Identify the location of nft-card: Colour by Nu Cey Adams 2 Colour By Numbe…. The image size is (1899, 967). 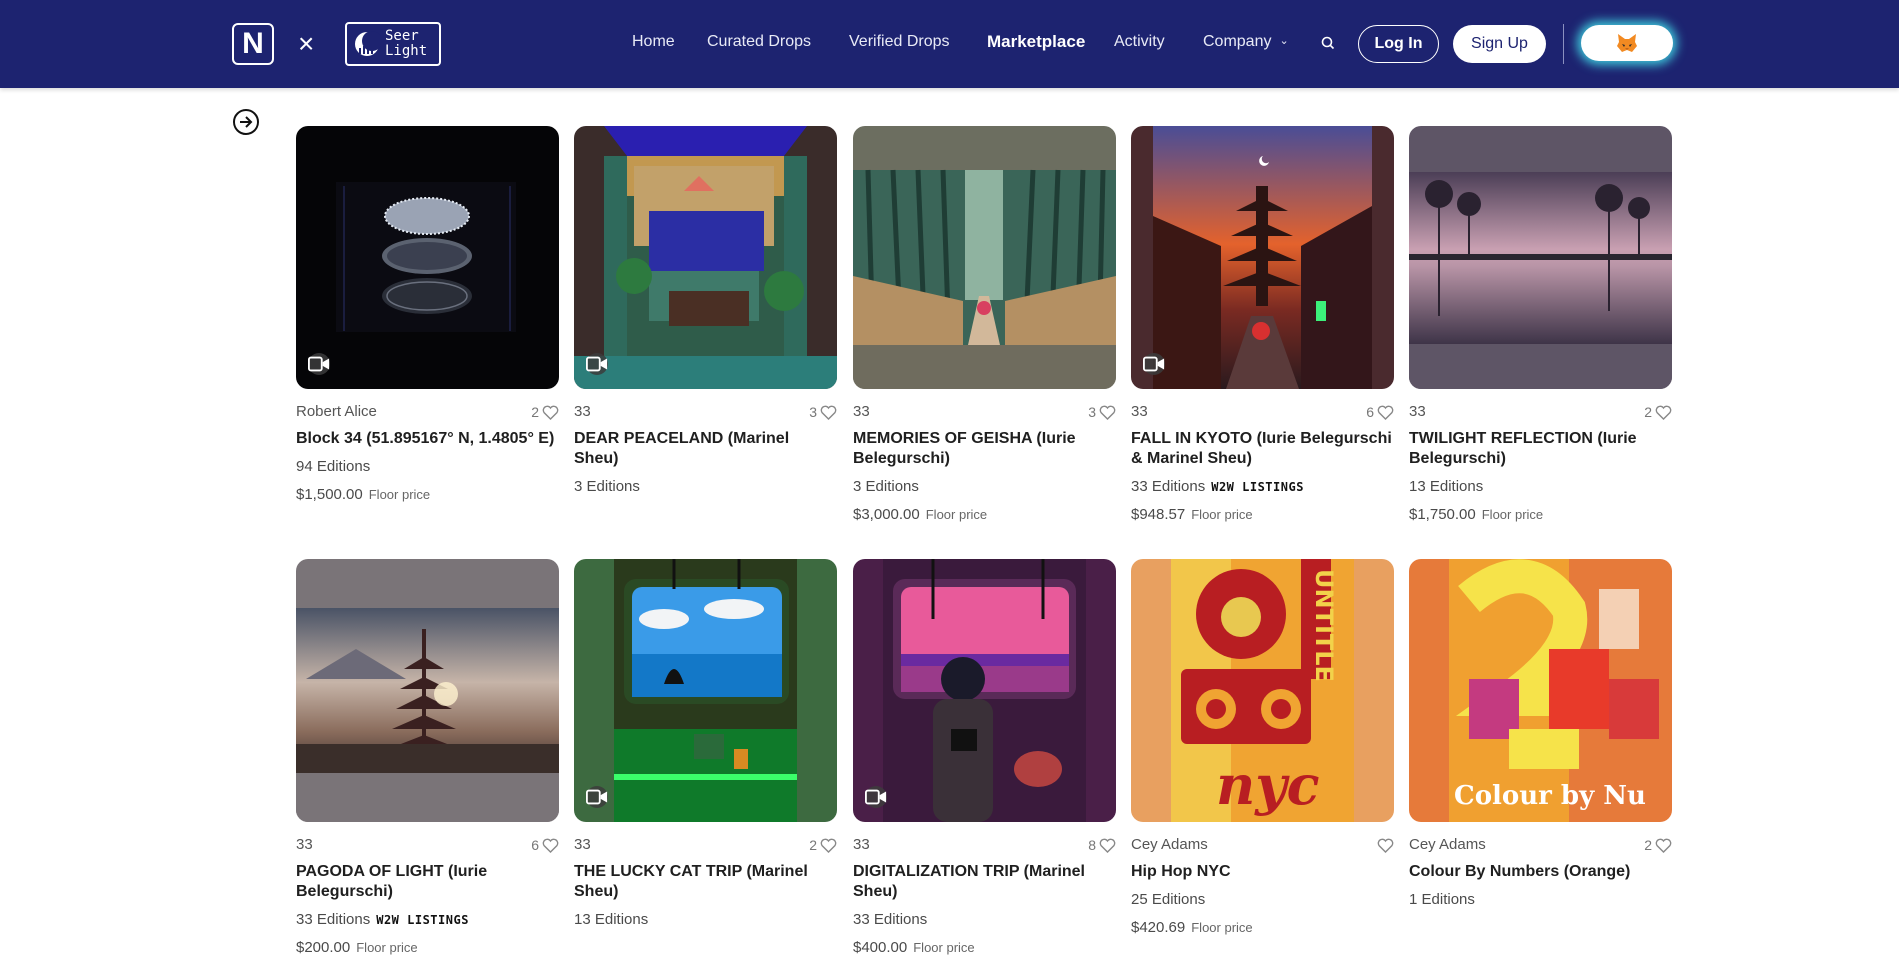
(1540, 734).